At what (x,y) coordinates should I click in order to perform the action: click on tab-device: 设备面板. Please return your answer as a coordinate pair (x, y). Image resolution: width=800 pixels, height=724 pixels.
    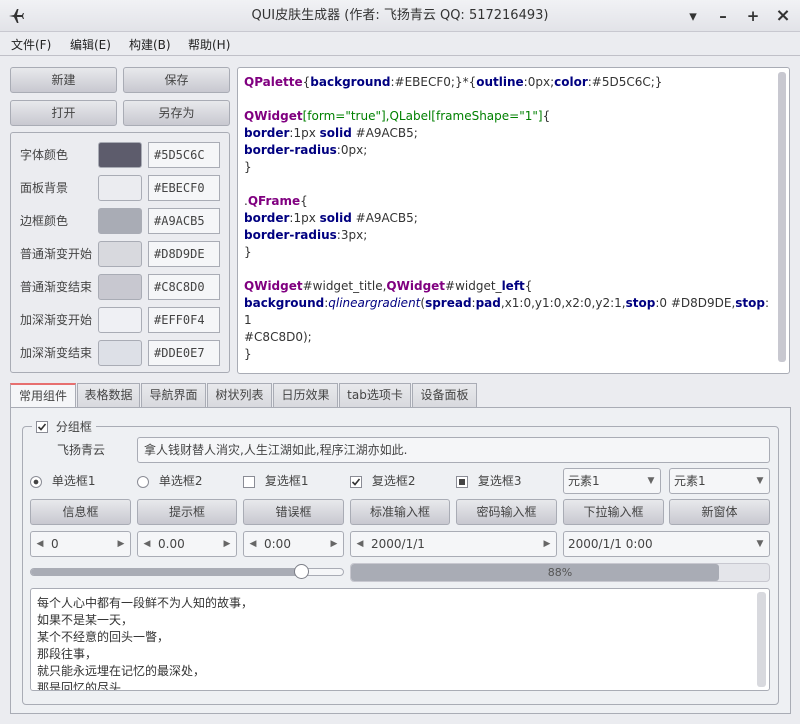
    Looking at the image, I should click on (444, 395).